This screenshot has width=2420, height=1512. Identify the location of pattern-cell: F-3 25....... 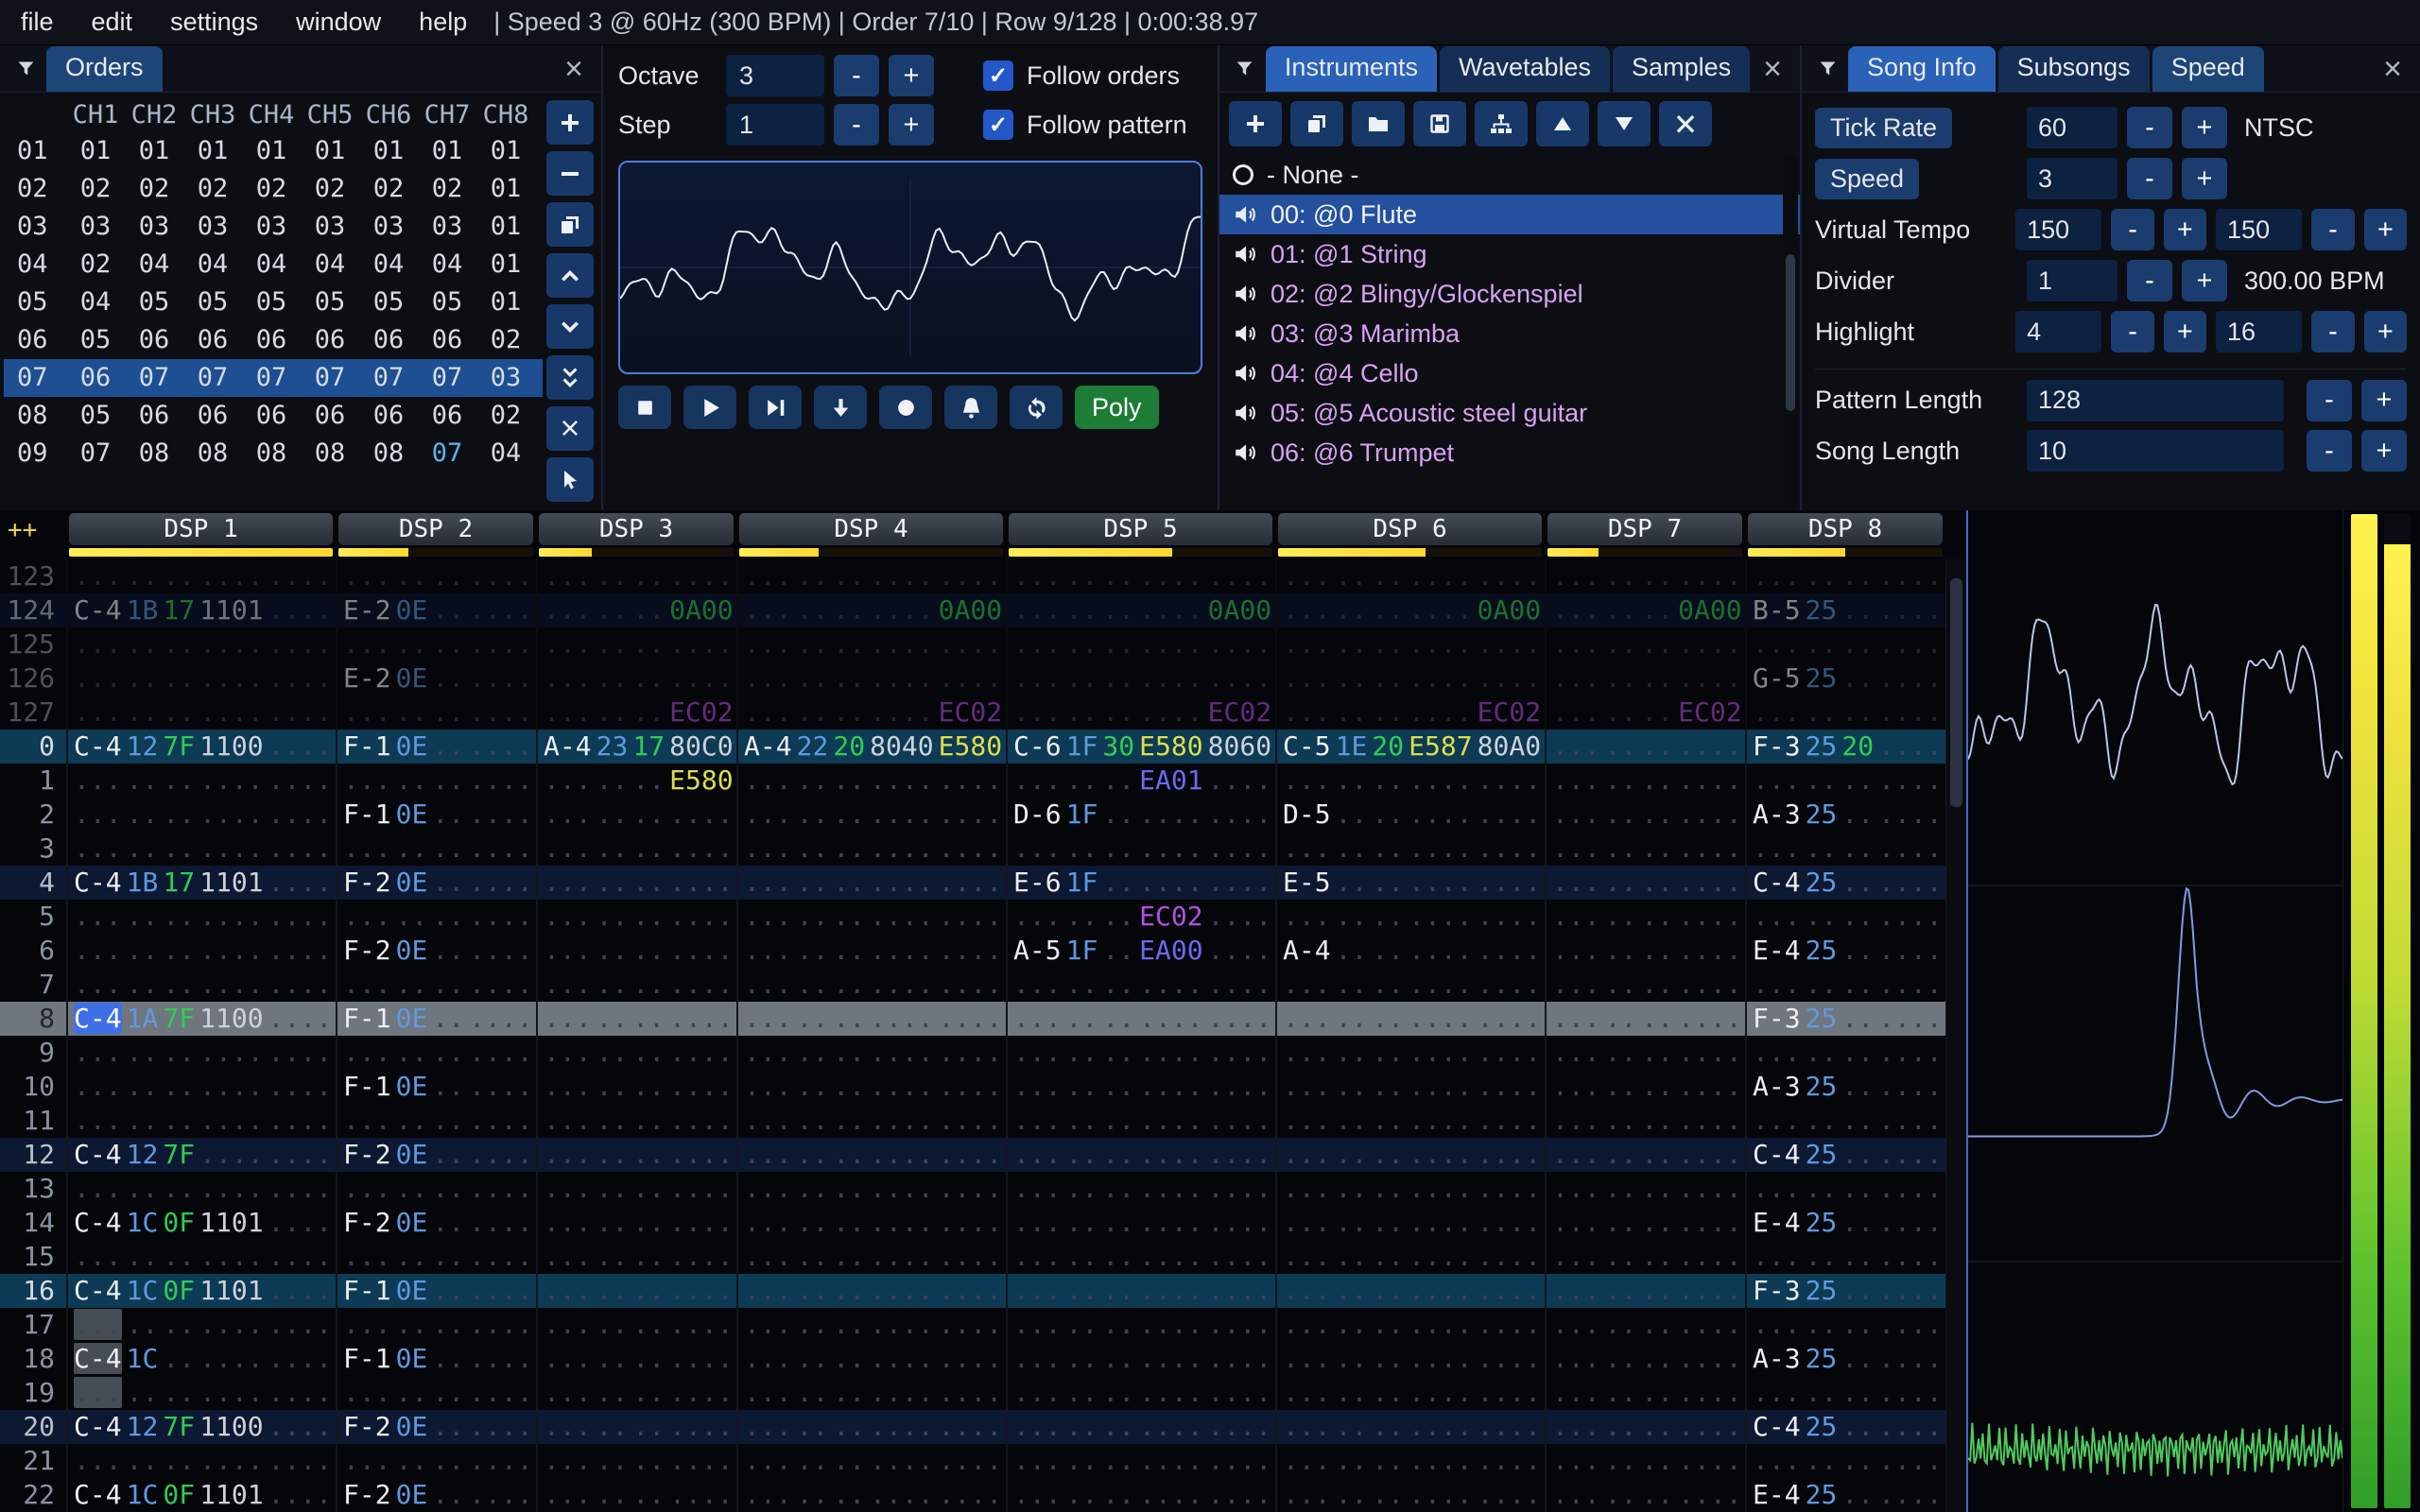
(1845, 1019).